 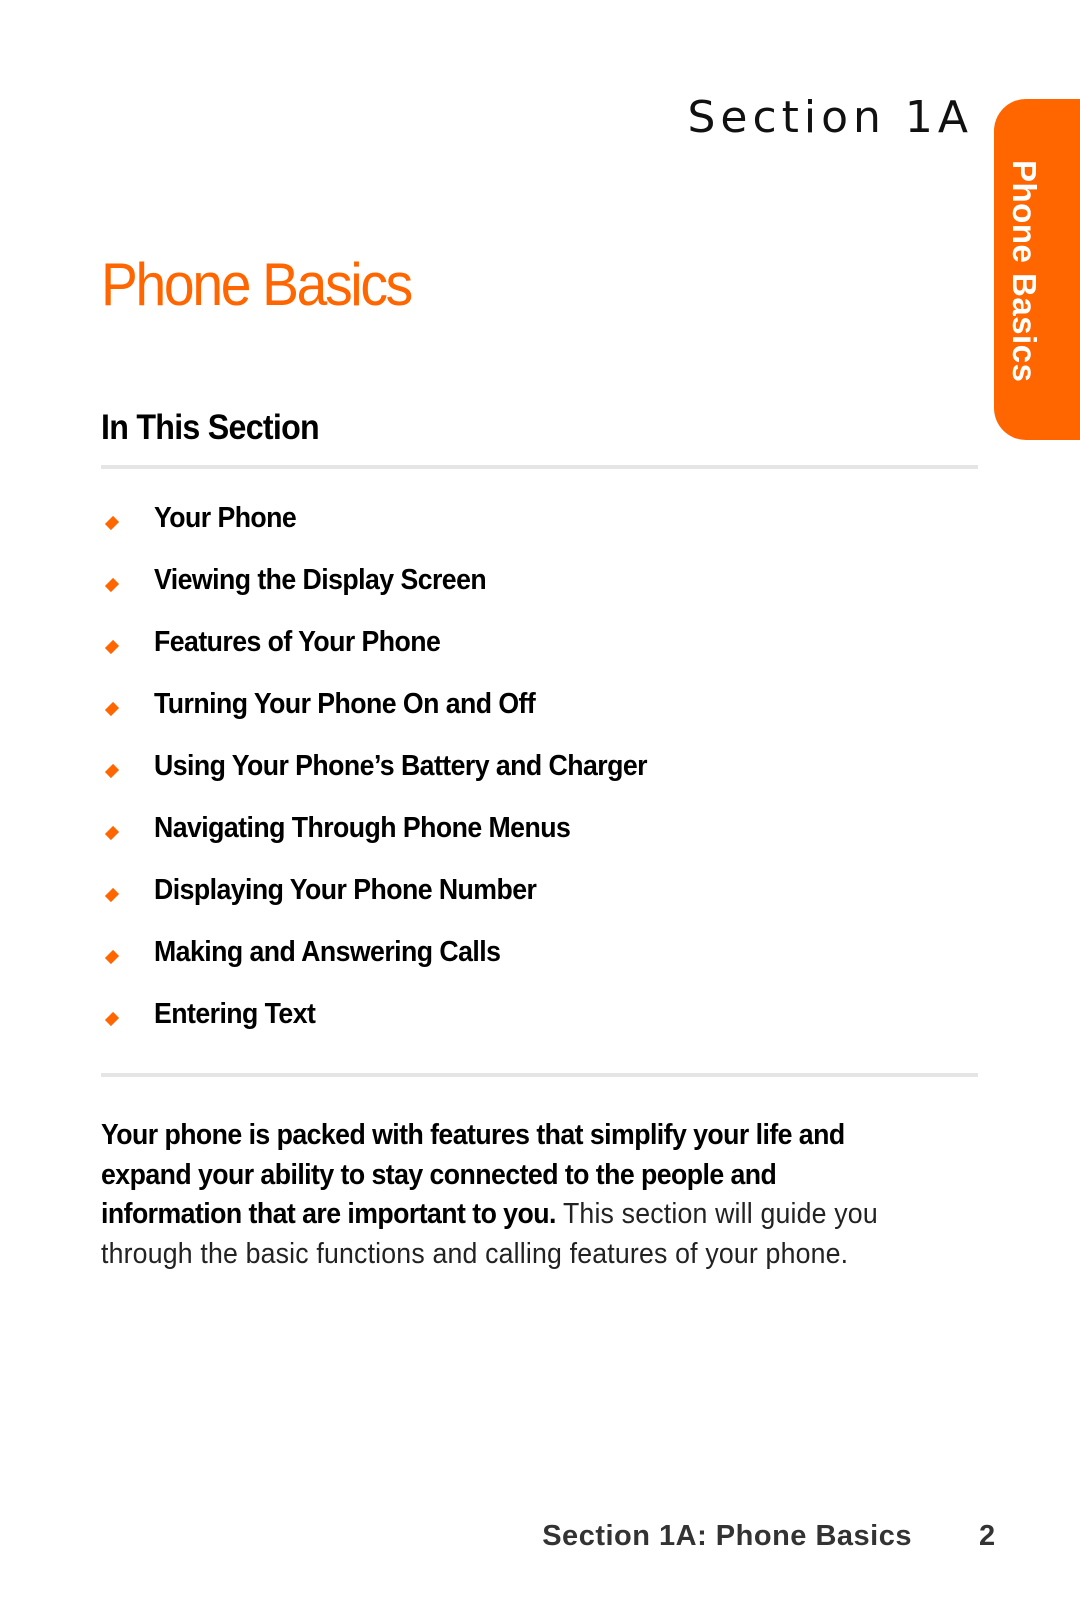 What do you see at coordinates (1024, 271) in the screenshot?
I see `side-tab-label: Phone Basics` at bounding box center [1024, 271].